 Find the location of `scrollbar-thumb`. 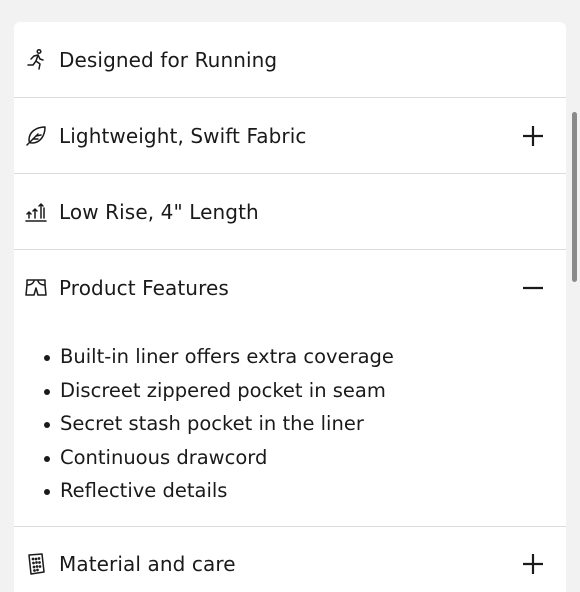

scrollbar-thumb is located at coordinates (574, 197).